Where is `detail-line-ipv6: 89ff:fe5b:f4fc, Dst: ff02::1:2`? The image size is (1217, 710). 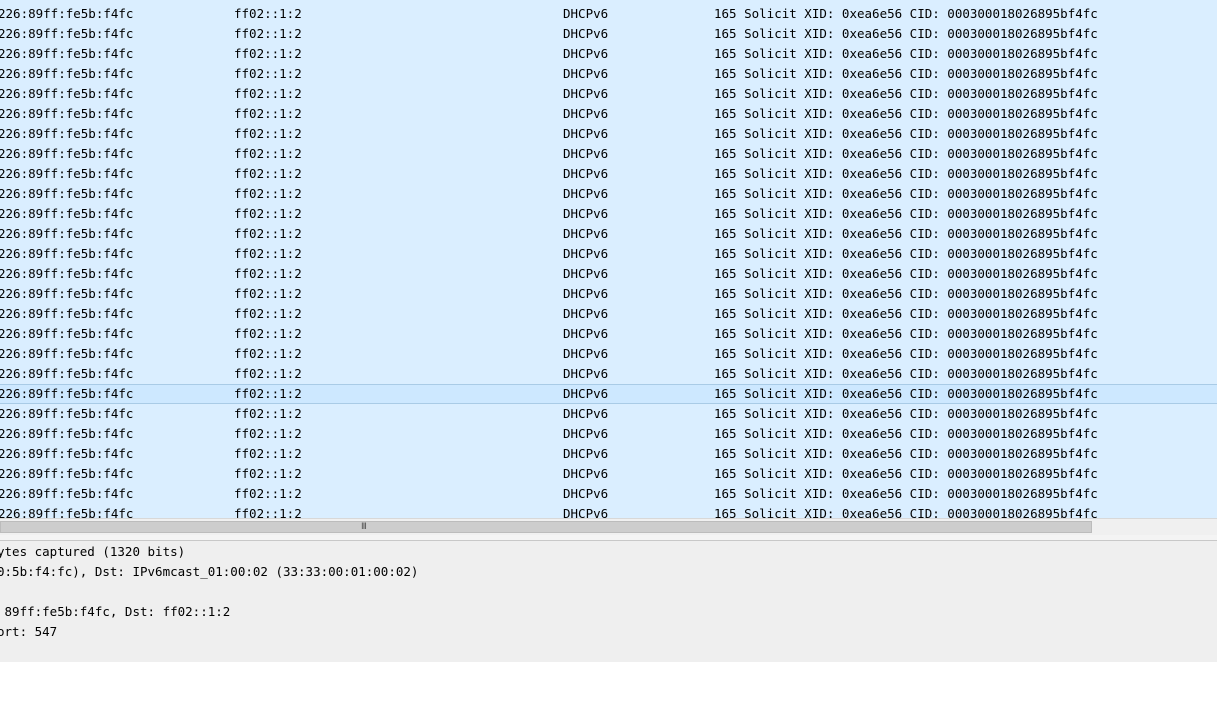 detail-line-ipv6: 89ff:fe5b:f4fc, Dst: ff02::1:2 is located at coordinates (115, 612).